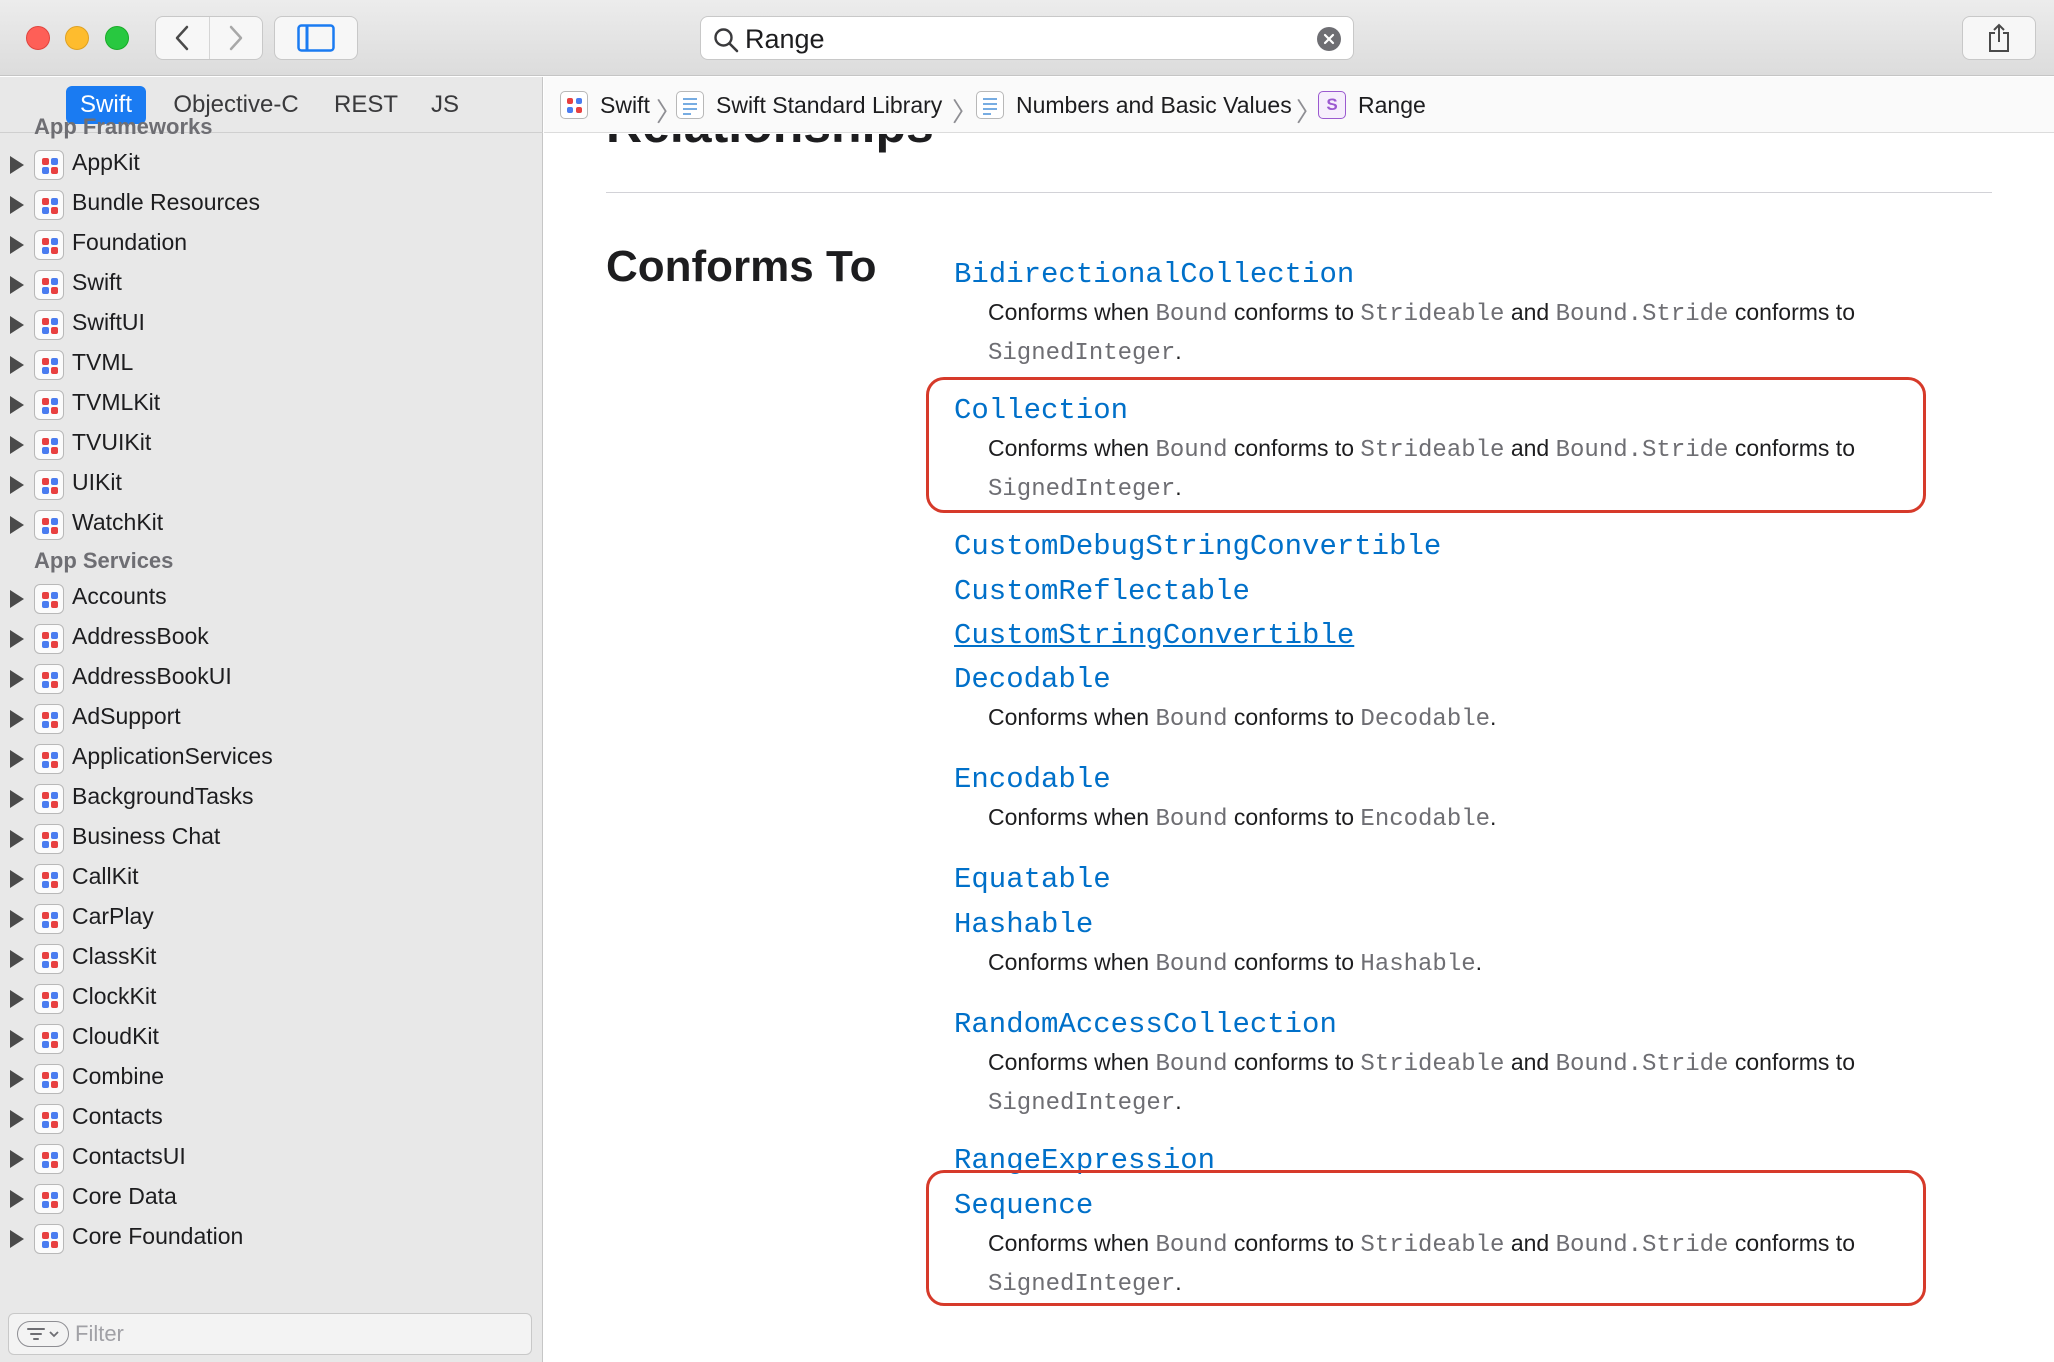 The image size is (2054, 1362). I want to click on sidebar-item-cloudkit: CloudKit, so click(271, 1038).